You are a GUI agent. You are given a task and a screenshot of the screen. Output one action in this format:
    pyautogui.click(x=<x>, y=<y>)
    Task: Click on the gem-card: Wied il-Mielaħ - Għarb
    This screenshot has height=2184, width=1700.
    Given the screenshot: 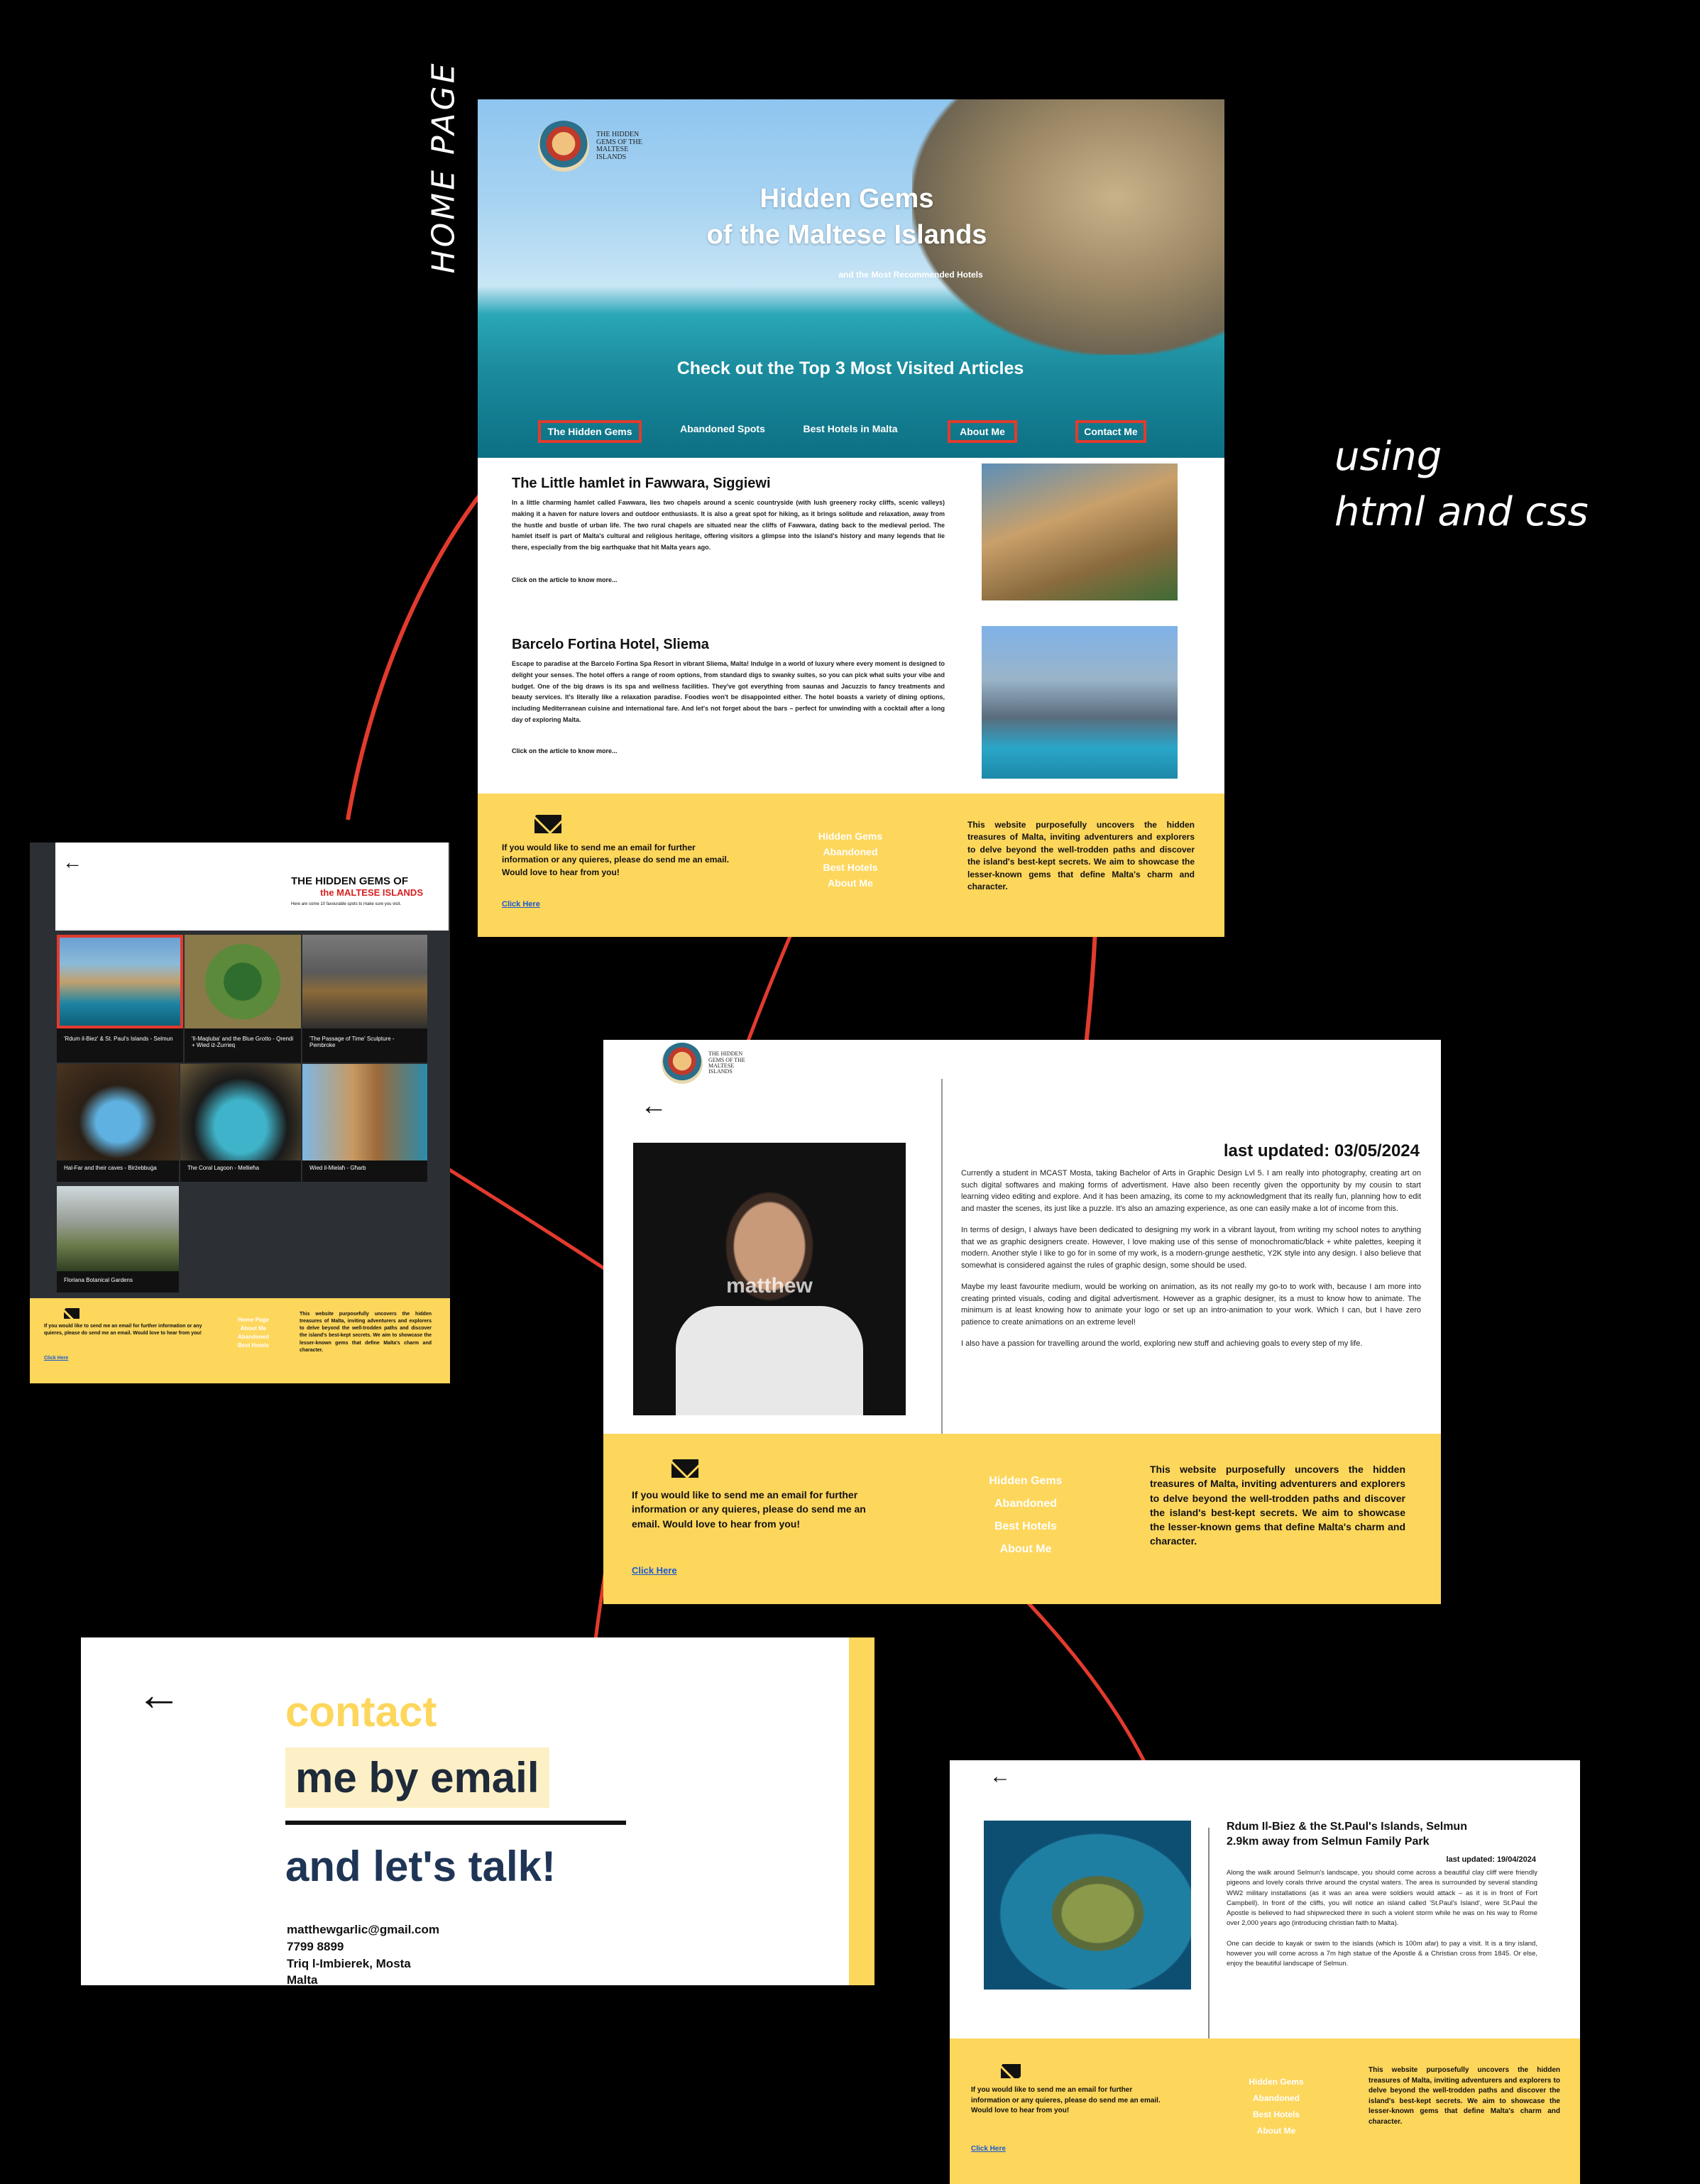 What is the action you would take?
    pyautogui.click(x=364, y=1123)
    